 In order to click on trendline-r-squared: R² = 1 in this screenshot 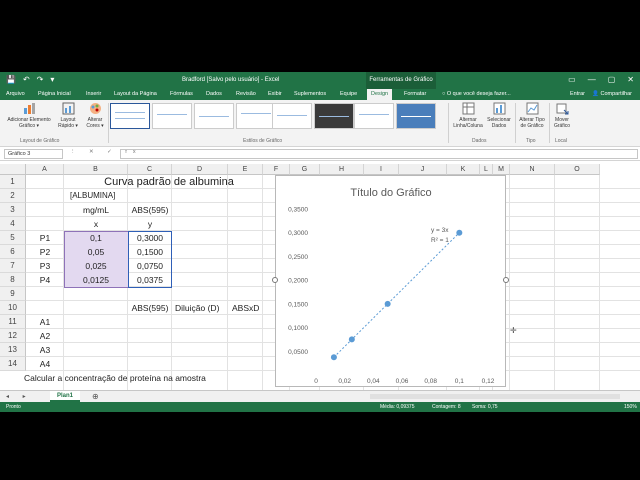, I will do `click(440, 240)`.